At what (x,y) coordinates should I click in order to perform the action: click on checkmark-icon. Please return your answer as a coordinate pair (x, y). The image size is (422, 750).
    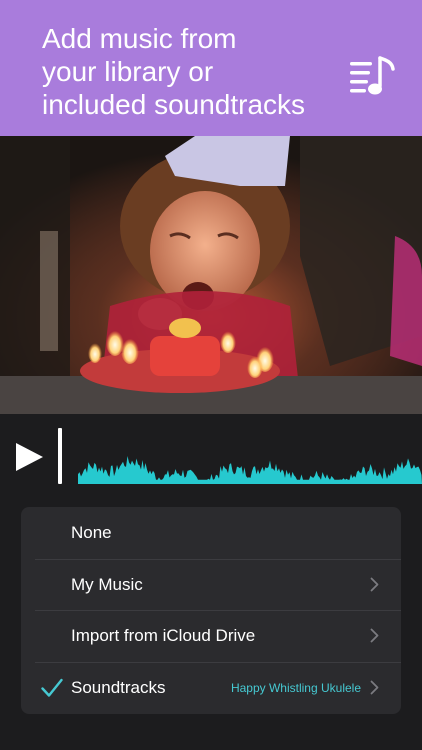
    Looking at the image, I should click on (52, 687).